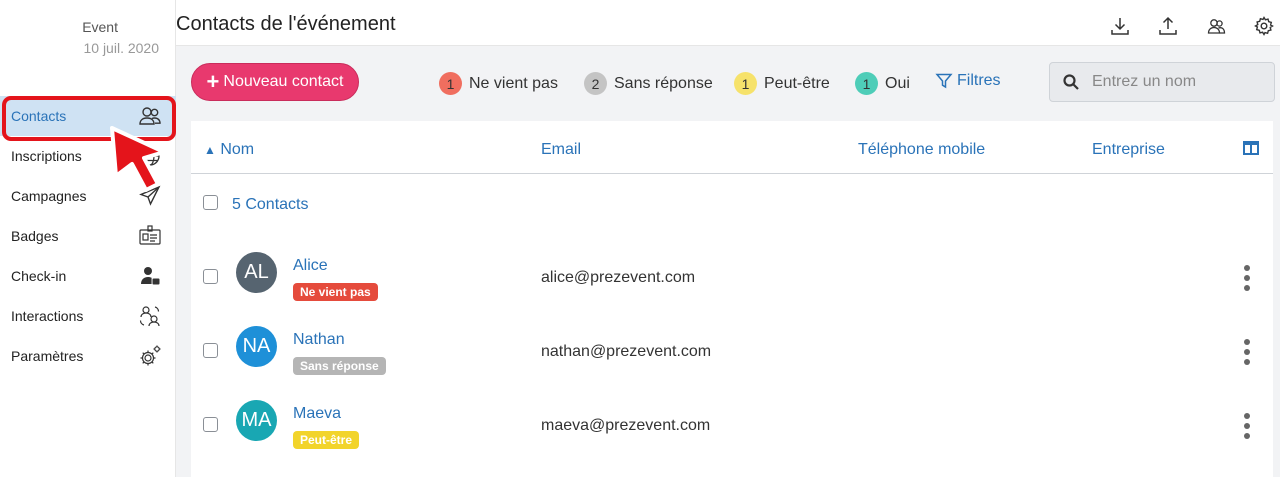  I want to click on status-badge: Sans réponse, so click(339, 366).